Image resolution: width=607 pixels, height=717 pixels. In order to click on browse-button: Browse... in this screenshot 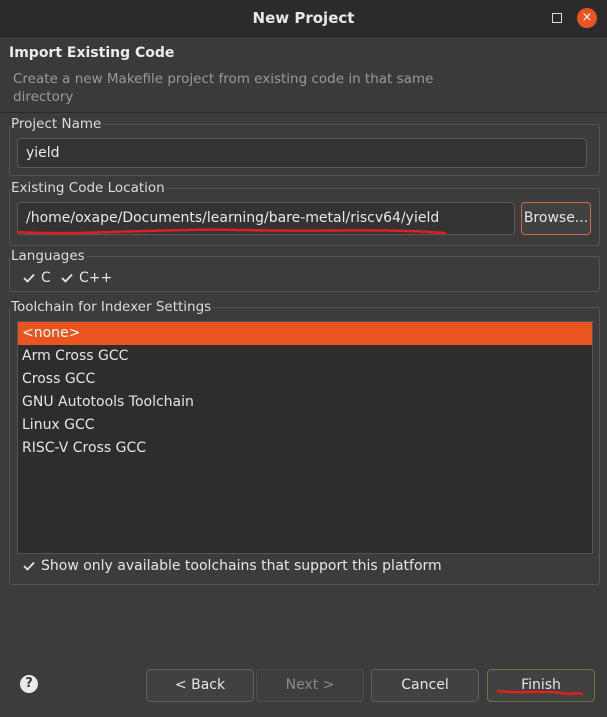, I will do `click(556, 218)`.